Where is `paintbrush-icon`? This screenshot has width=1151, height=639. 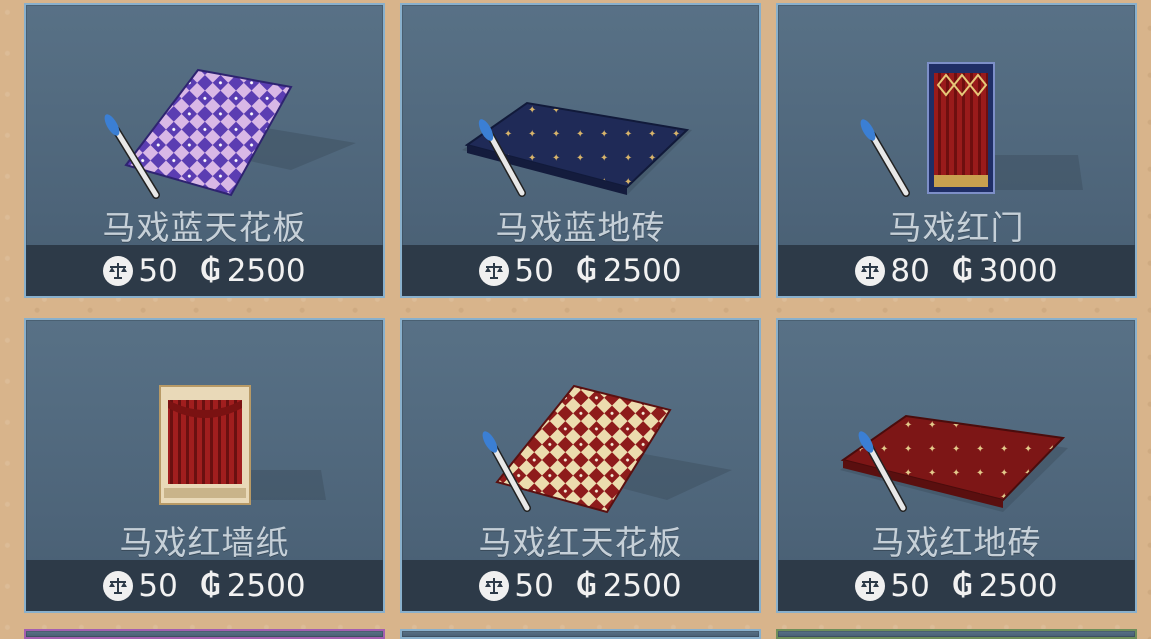 paintbrush-icon is located at coordinates (885, 158).